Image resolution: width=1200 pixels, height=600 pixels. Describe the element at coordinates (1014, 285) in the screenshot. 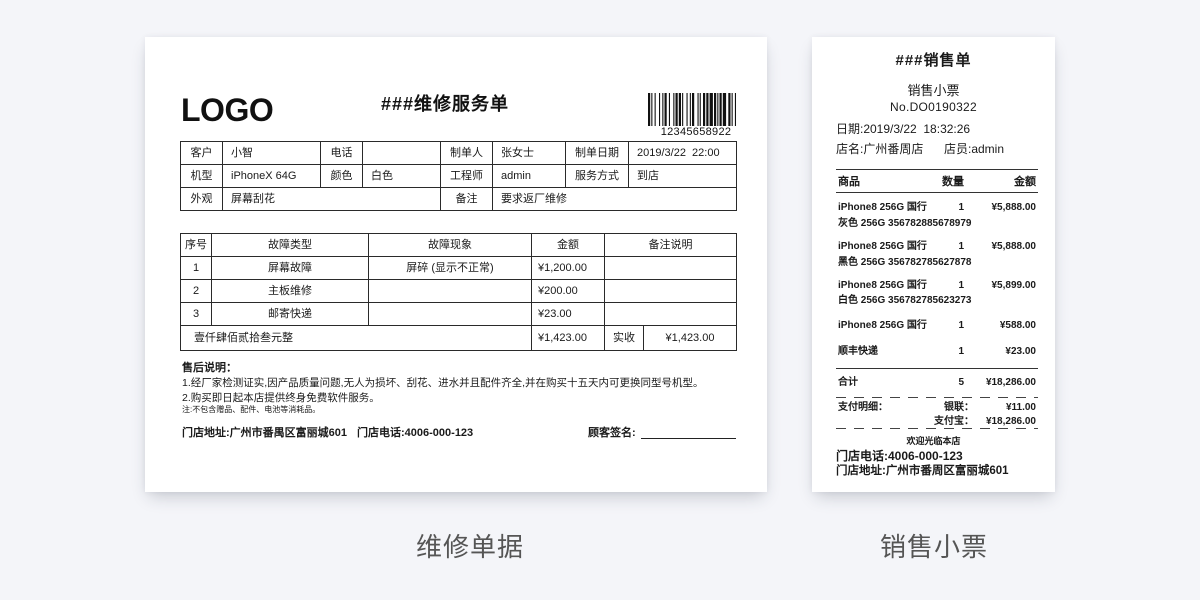

I see `item-amount: ¥5,899.00` at that location.